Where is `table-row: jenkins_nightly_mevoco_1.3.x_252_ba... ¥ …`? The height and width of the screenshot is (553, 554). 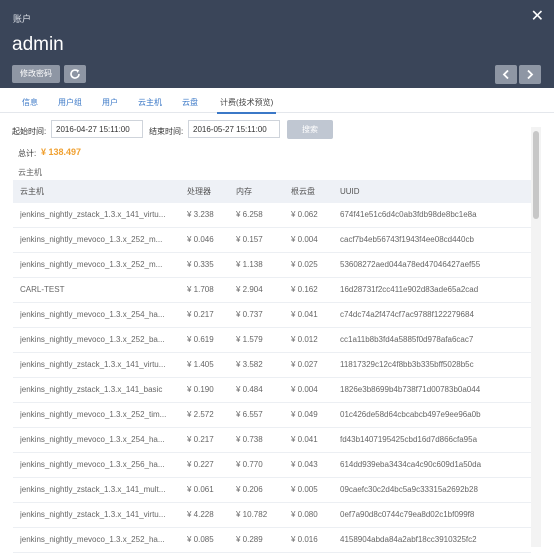
table-row: jenkins_nightly_mevoco_1.3.x_252_ba... ¥ … is located at coordinates (272, 340).